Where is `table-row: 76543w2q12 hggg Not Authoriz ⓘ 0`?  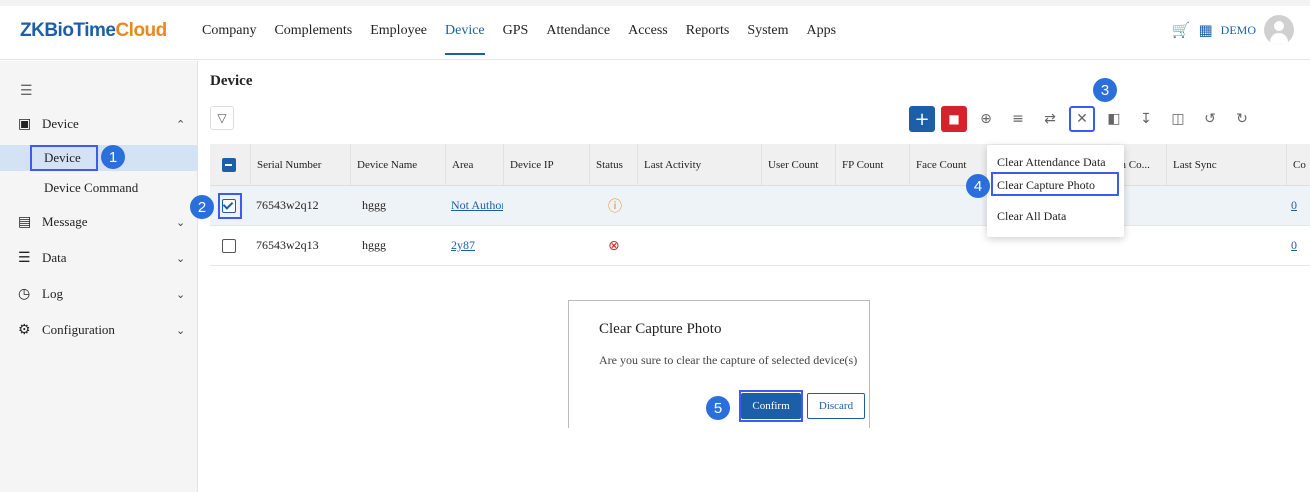
table-row: 76543w2q12 hggg Not Authoriz ⓘ 0 is located at coordinates (760, 206).